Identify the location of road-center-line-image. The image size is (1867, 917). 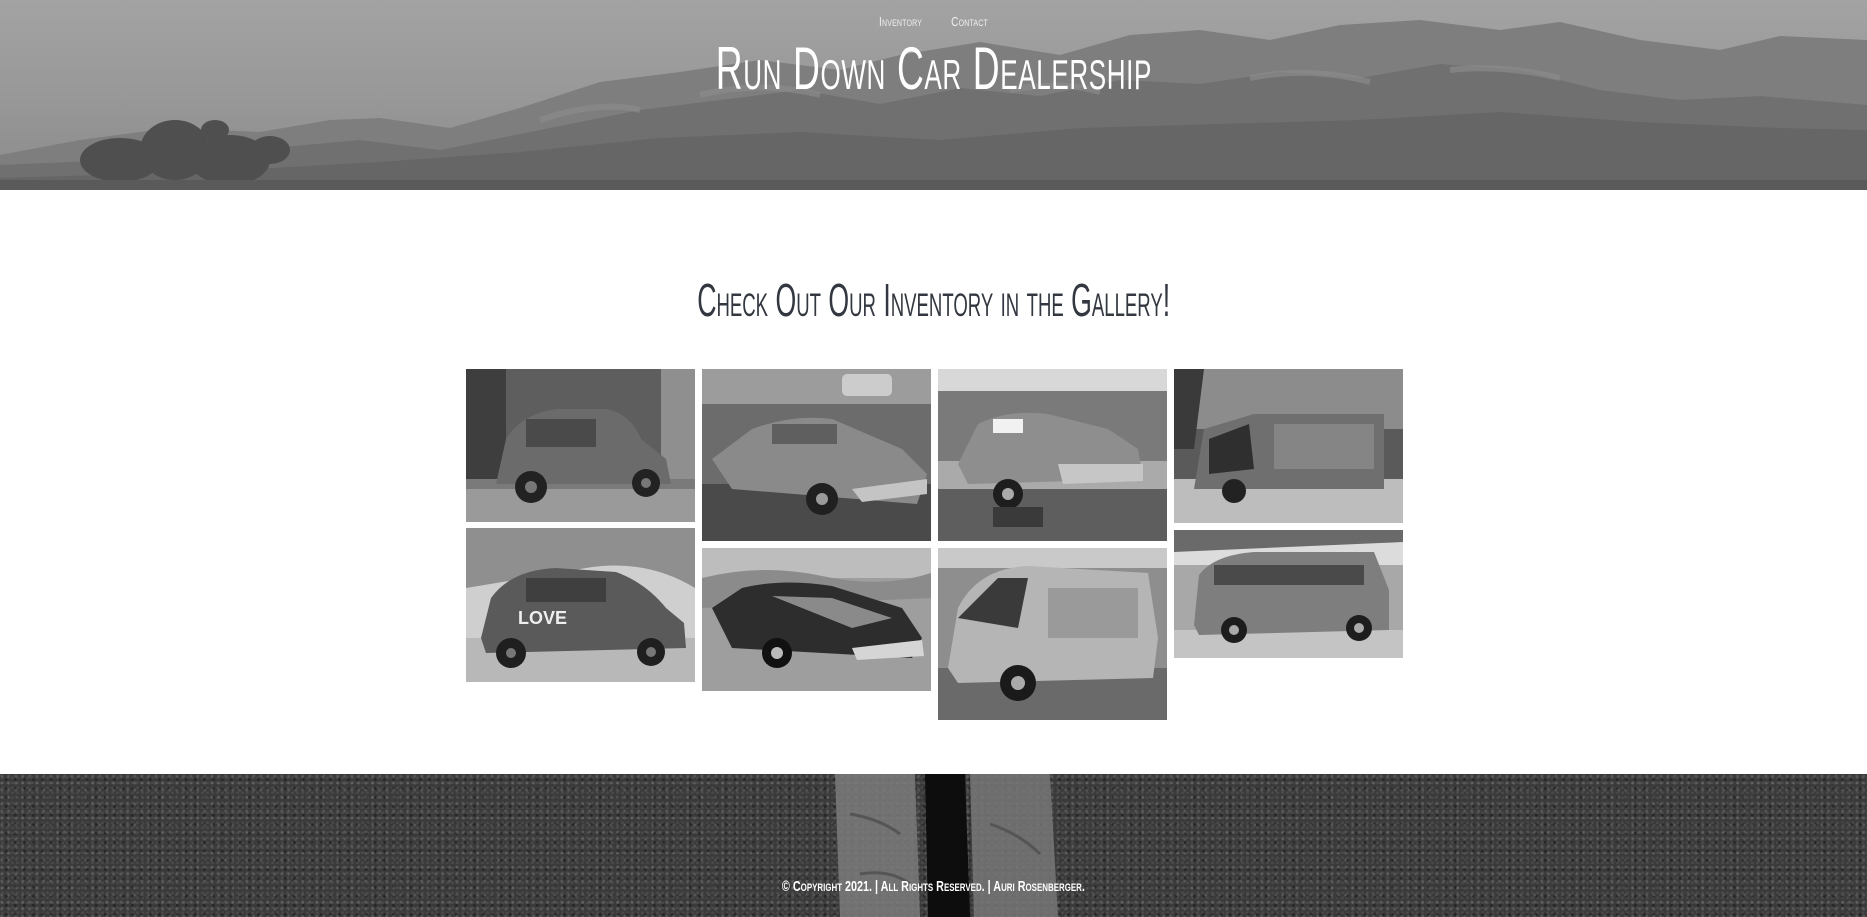
(946, 845).